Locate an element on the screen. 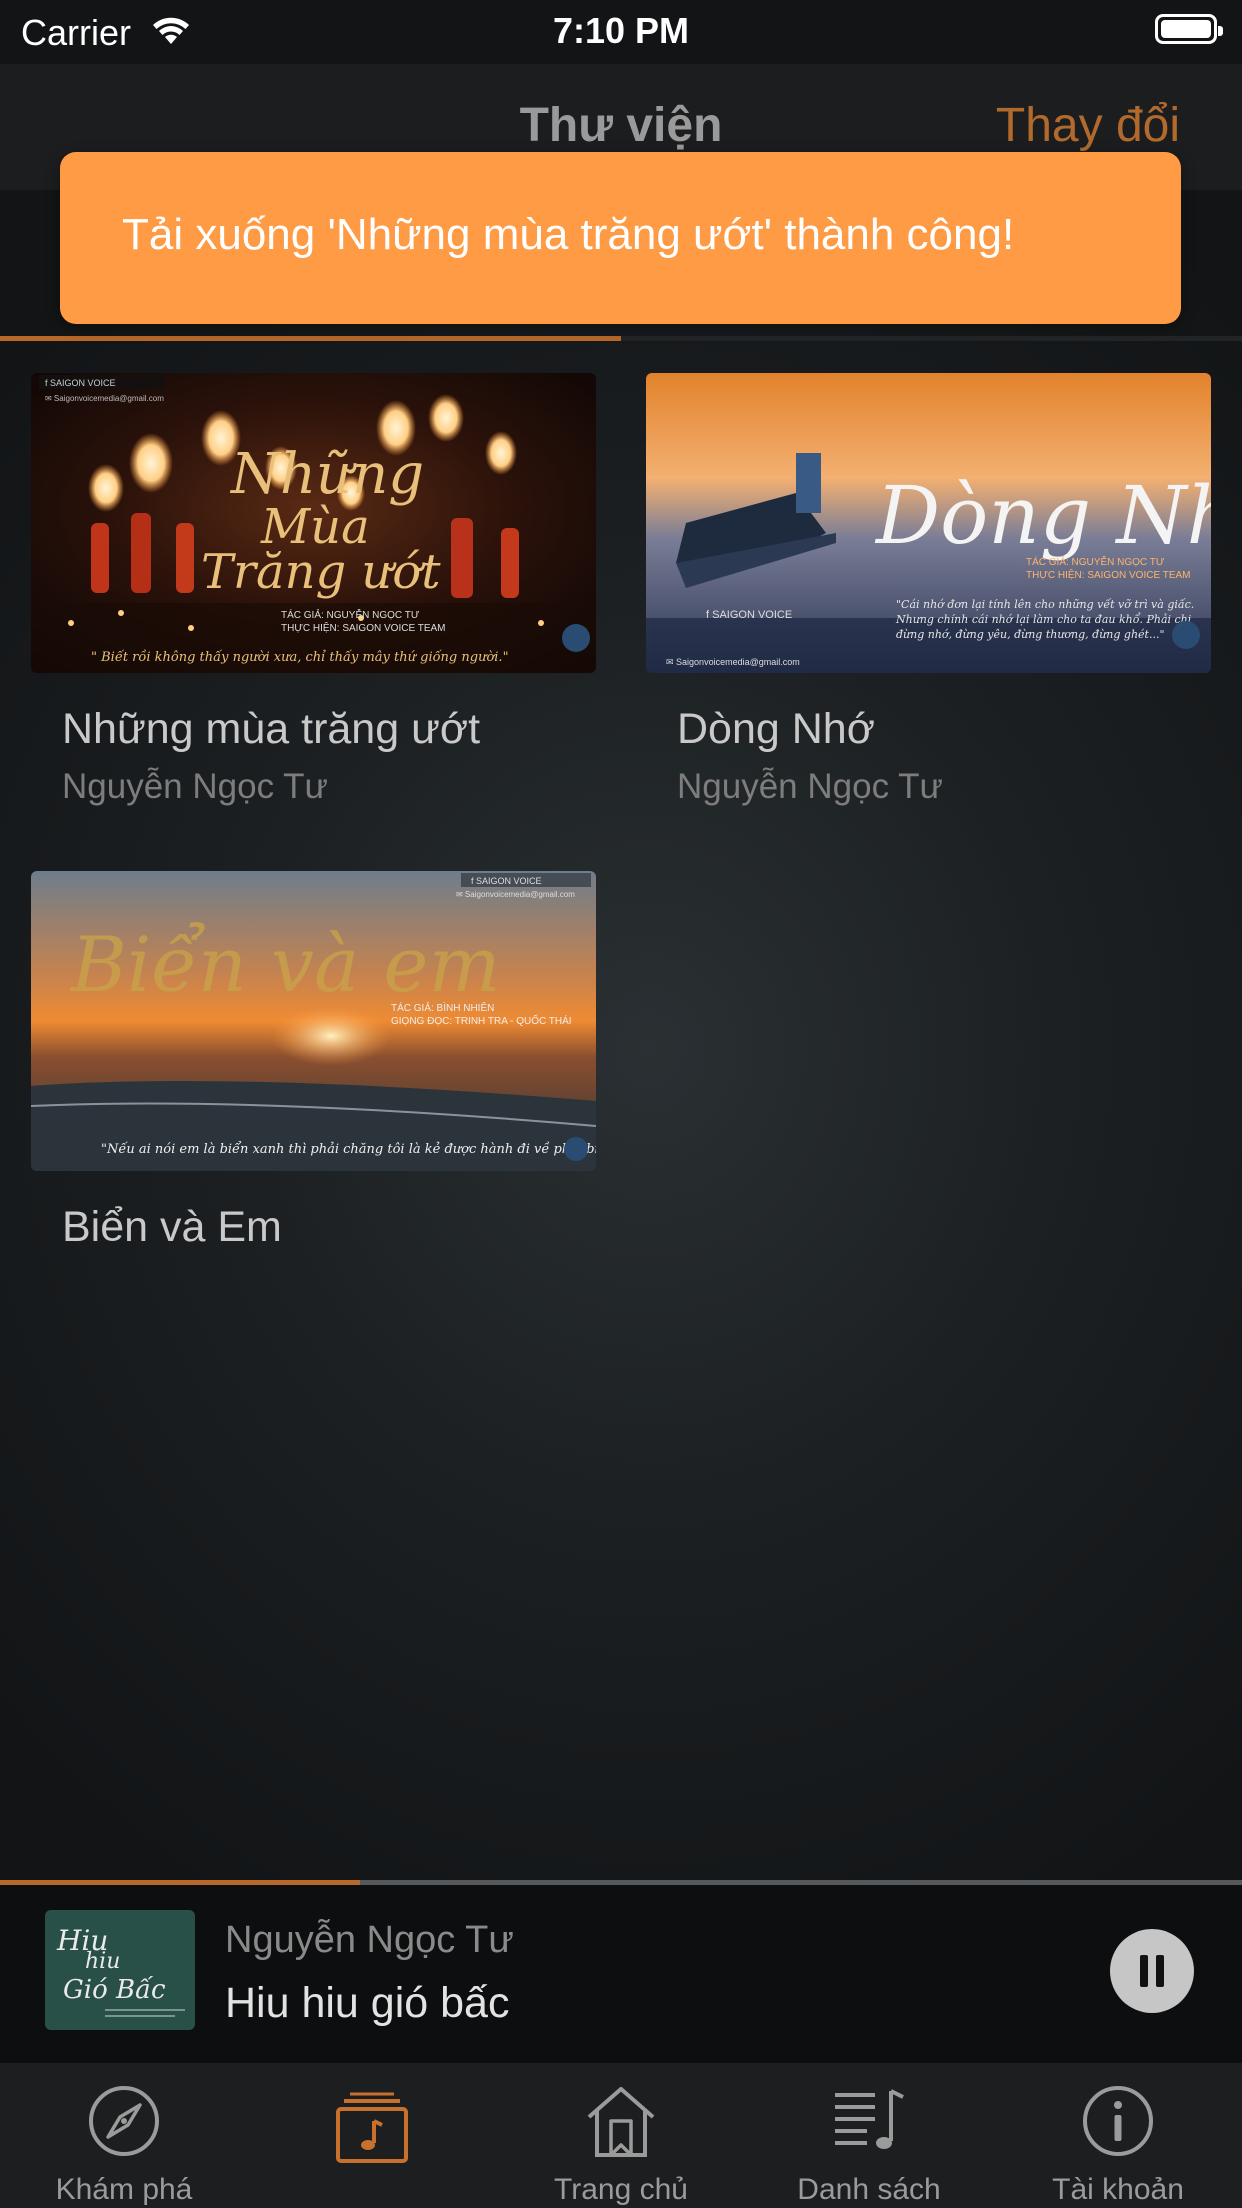 This screenshot has width=1242, height=2208. info-icon is located at coordinates (1118, 2121).